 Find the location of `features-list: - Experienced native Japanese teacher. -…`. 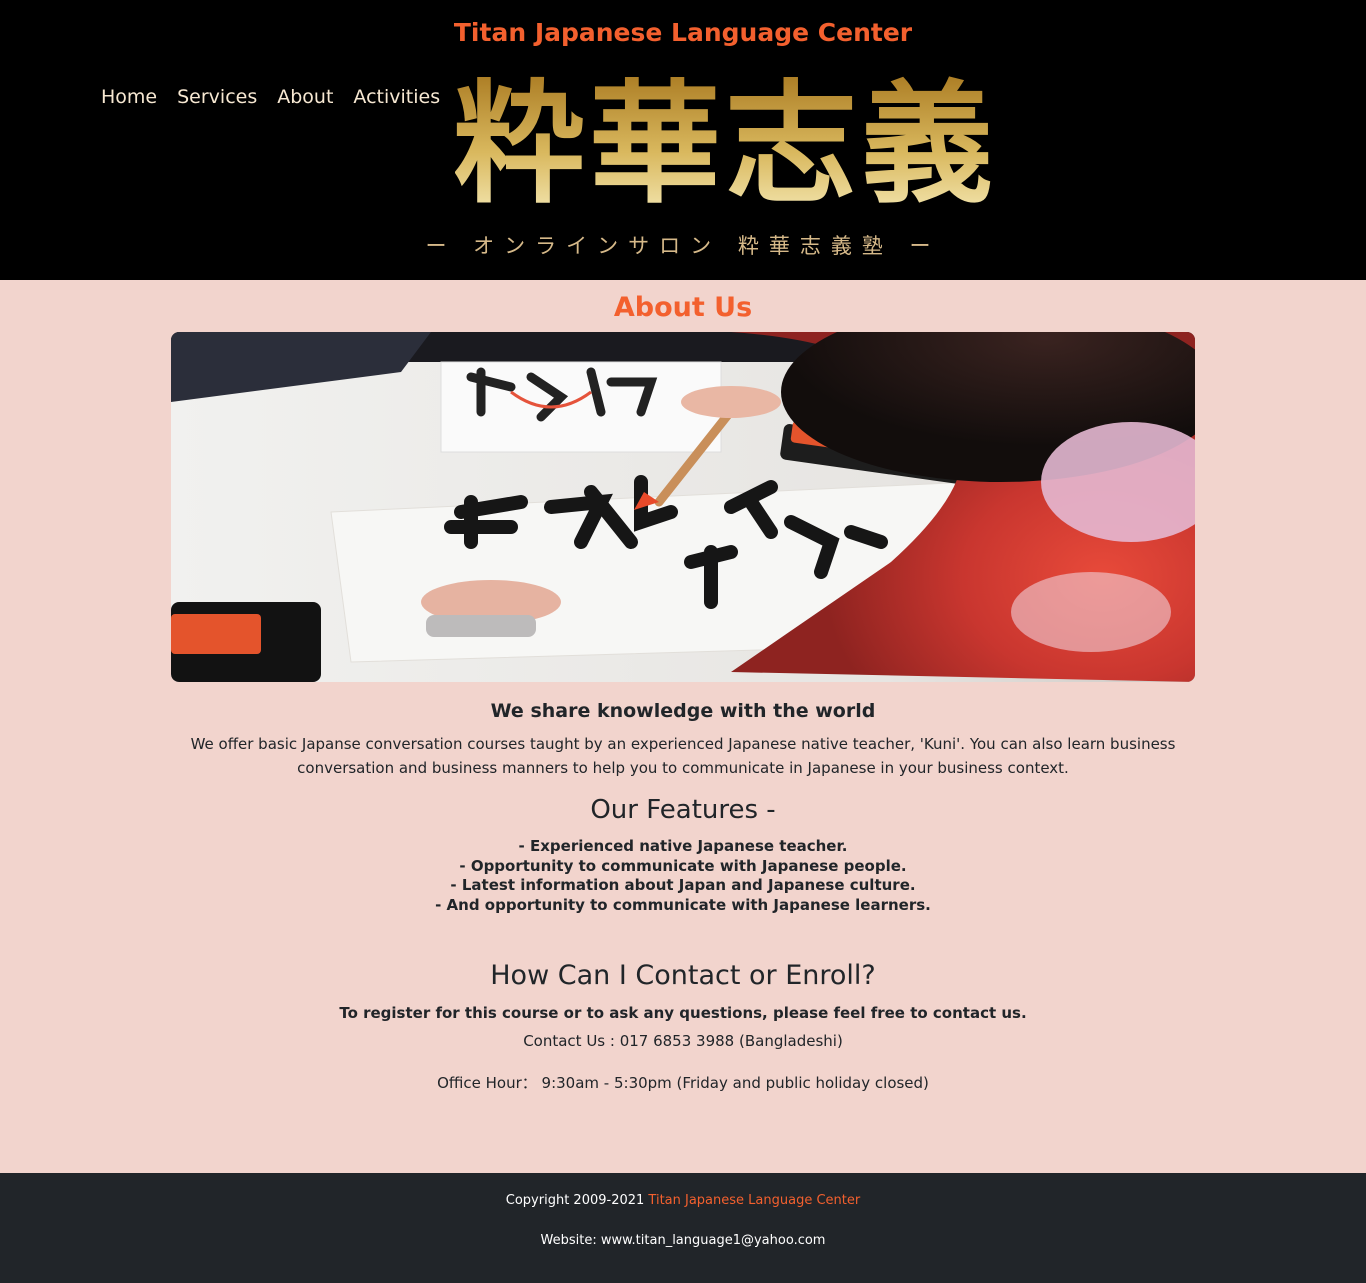

features-list: - Experienced native Japanese teacher. -… is located at coordinates (683, 876).